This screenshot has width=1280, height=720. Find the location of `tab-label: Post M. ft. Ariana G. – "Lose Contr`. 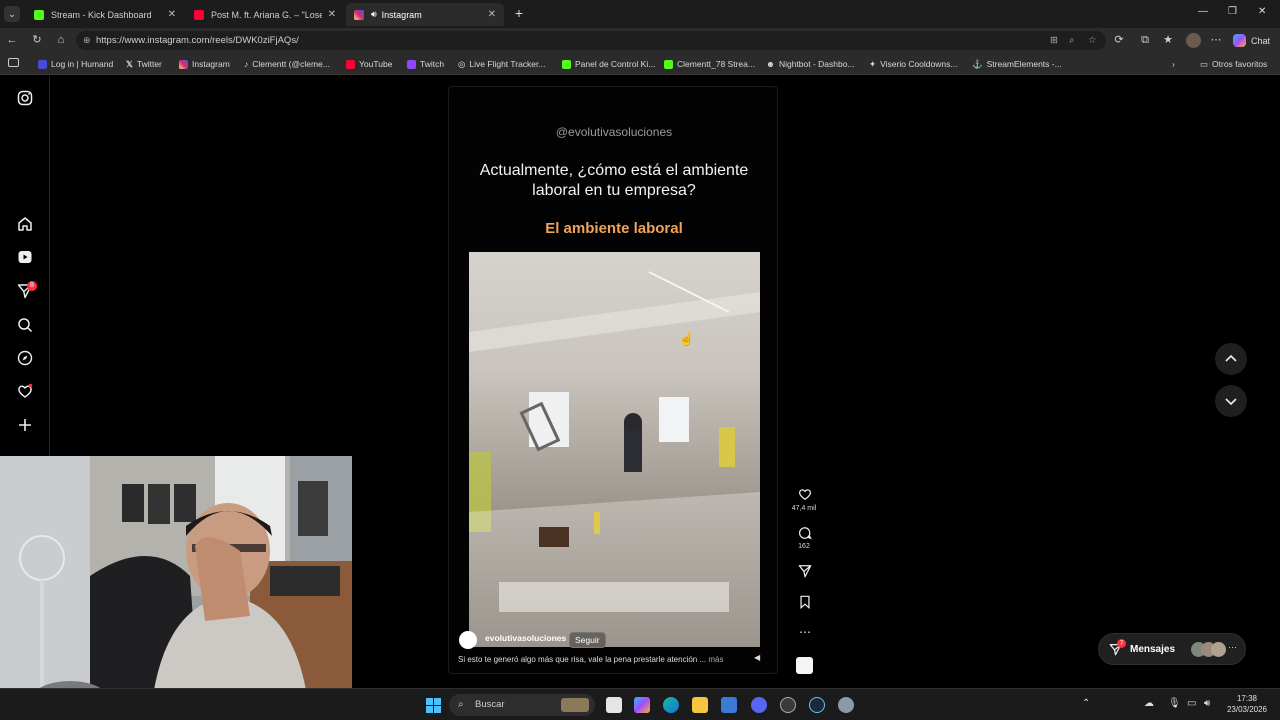

tab-label: Post M. ft. Ariana G. – "Lose Contr is located at coordinates (266, 14).